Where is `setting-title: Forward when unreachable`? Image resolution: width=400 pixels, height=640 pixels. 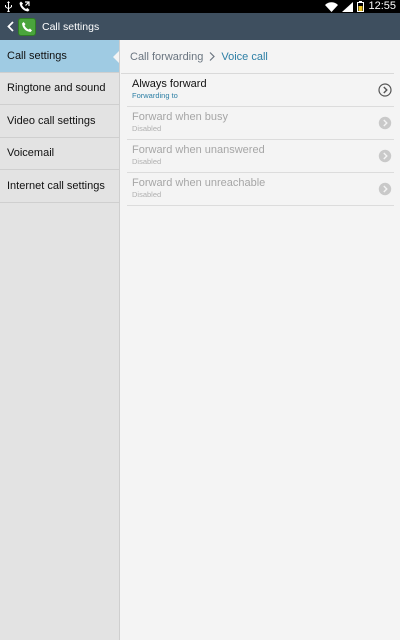 setting-title: Forward when unreachable is located at coordinates (199, 183).